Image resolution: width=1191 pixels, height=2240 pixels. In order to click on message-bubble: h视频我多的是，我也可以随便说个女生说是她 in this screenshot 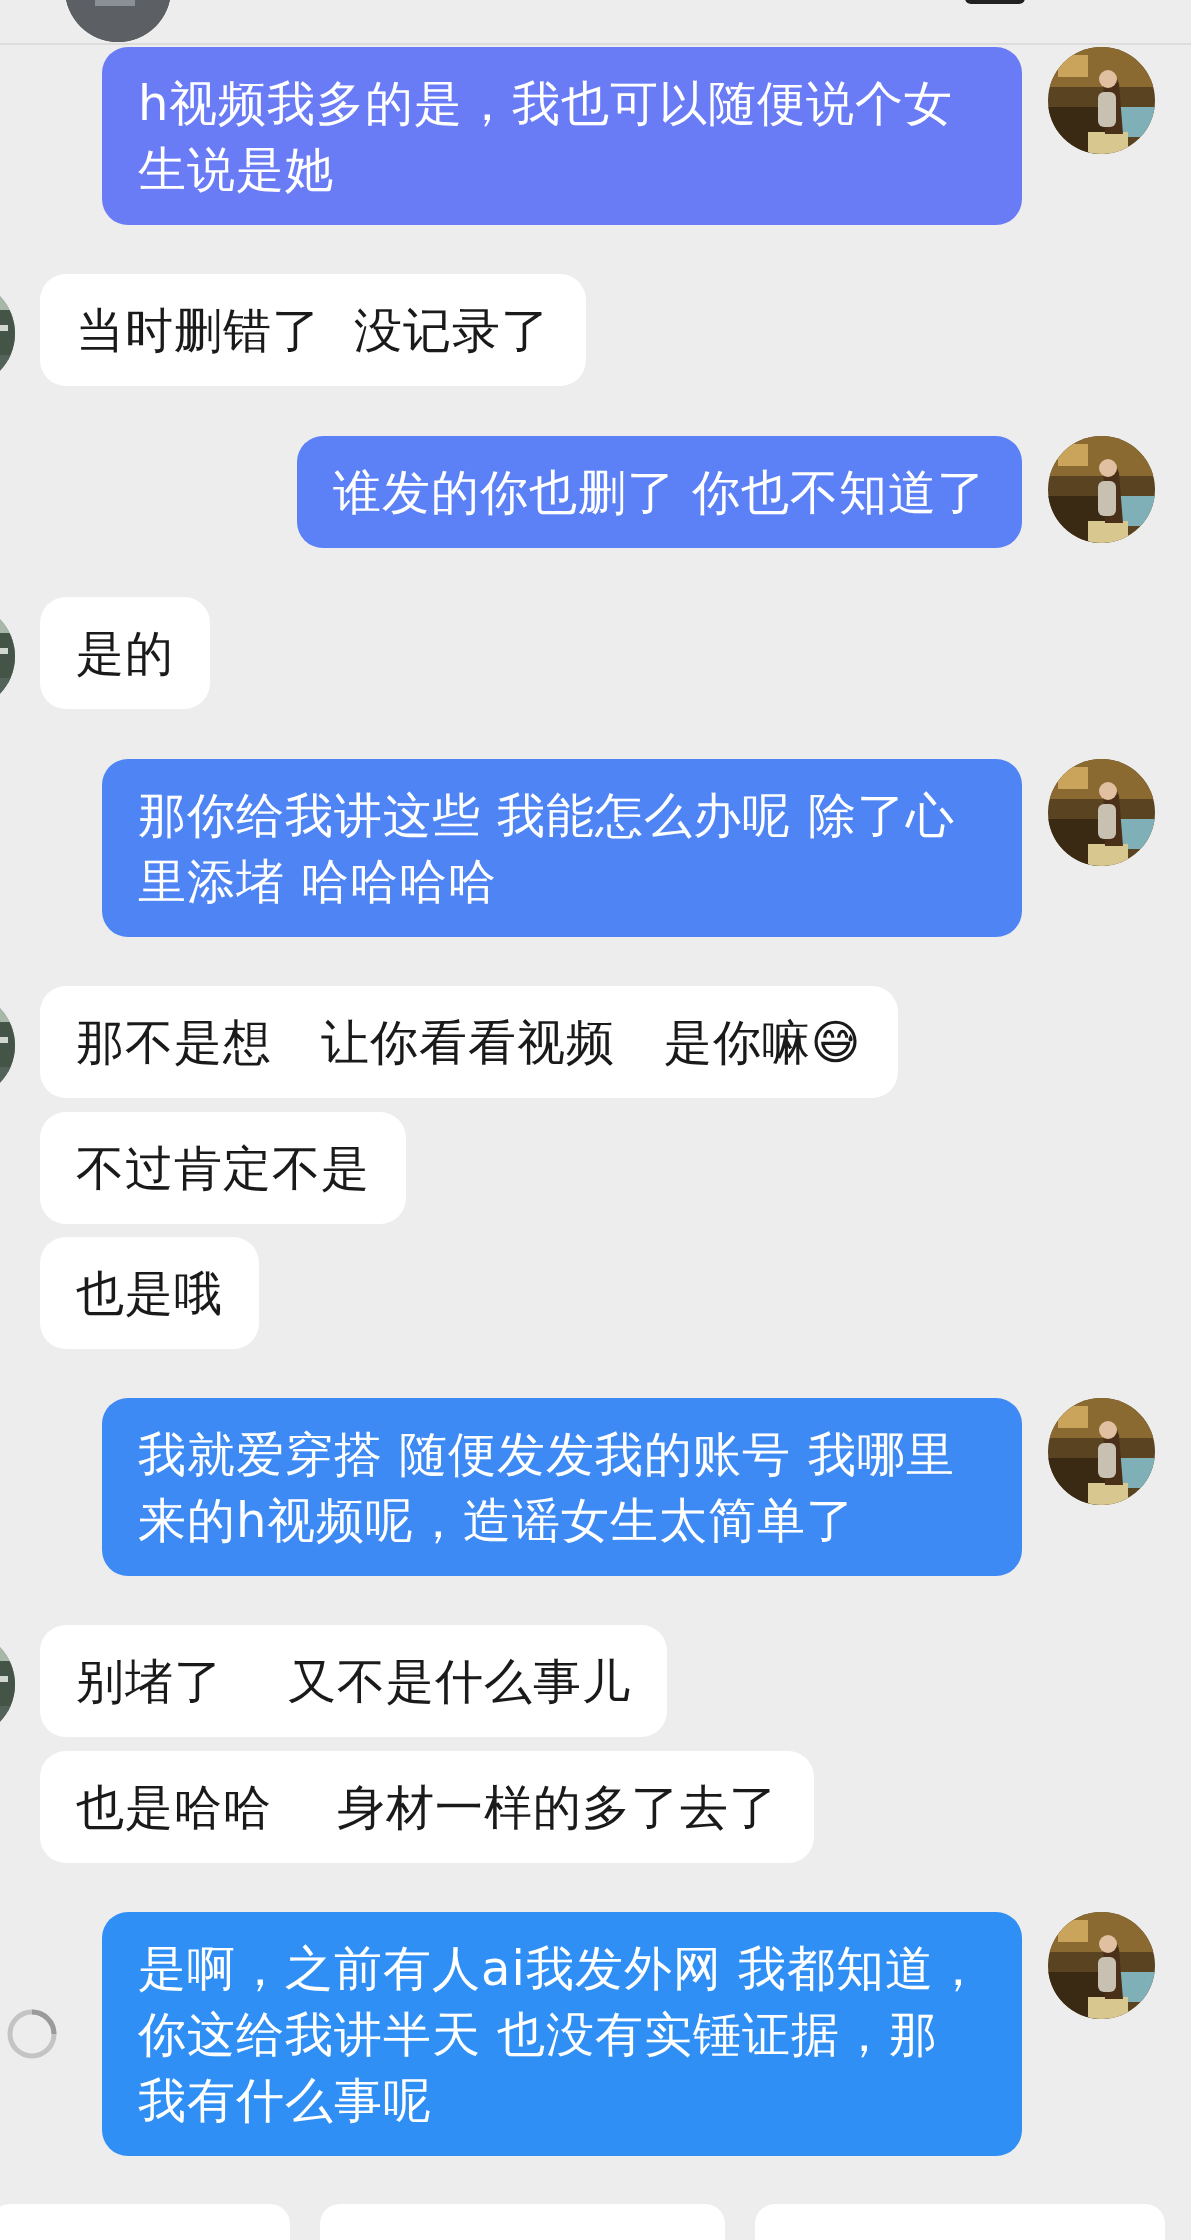, I will do `click(562, 136)`.